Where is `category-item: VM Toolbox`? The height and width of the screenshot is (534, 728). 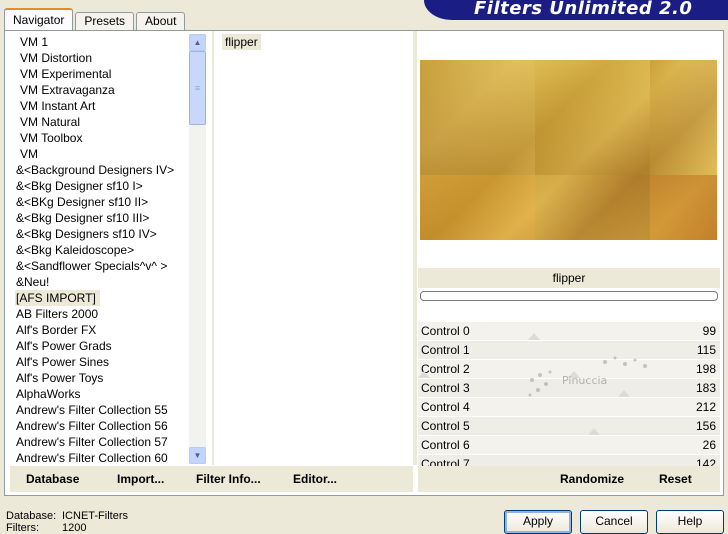 category-item: VM Toolbox is located at coordinates (99, 138).